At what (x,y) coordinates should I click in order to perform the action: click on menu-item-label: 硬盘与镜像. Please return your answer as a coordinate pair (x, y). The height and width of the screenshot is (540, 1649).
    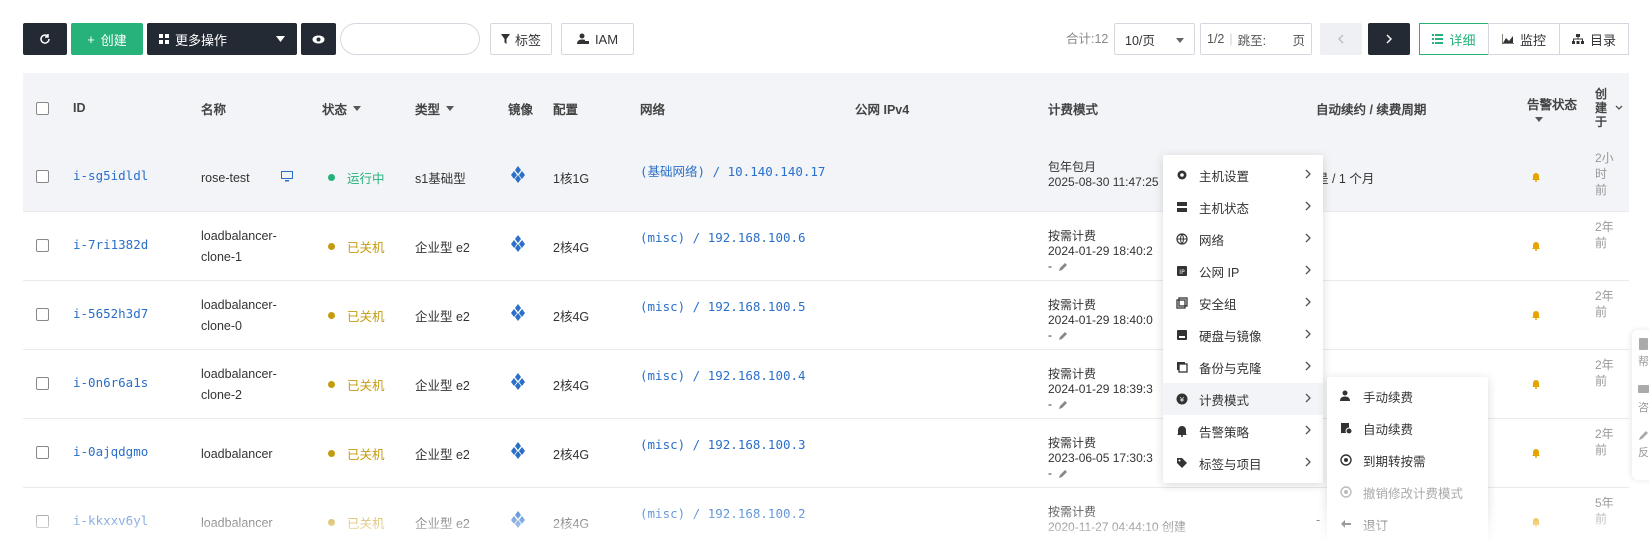
    Looking at the image, I should click on (1230, 336).